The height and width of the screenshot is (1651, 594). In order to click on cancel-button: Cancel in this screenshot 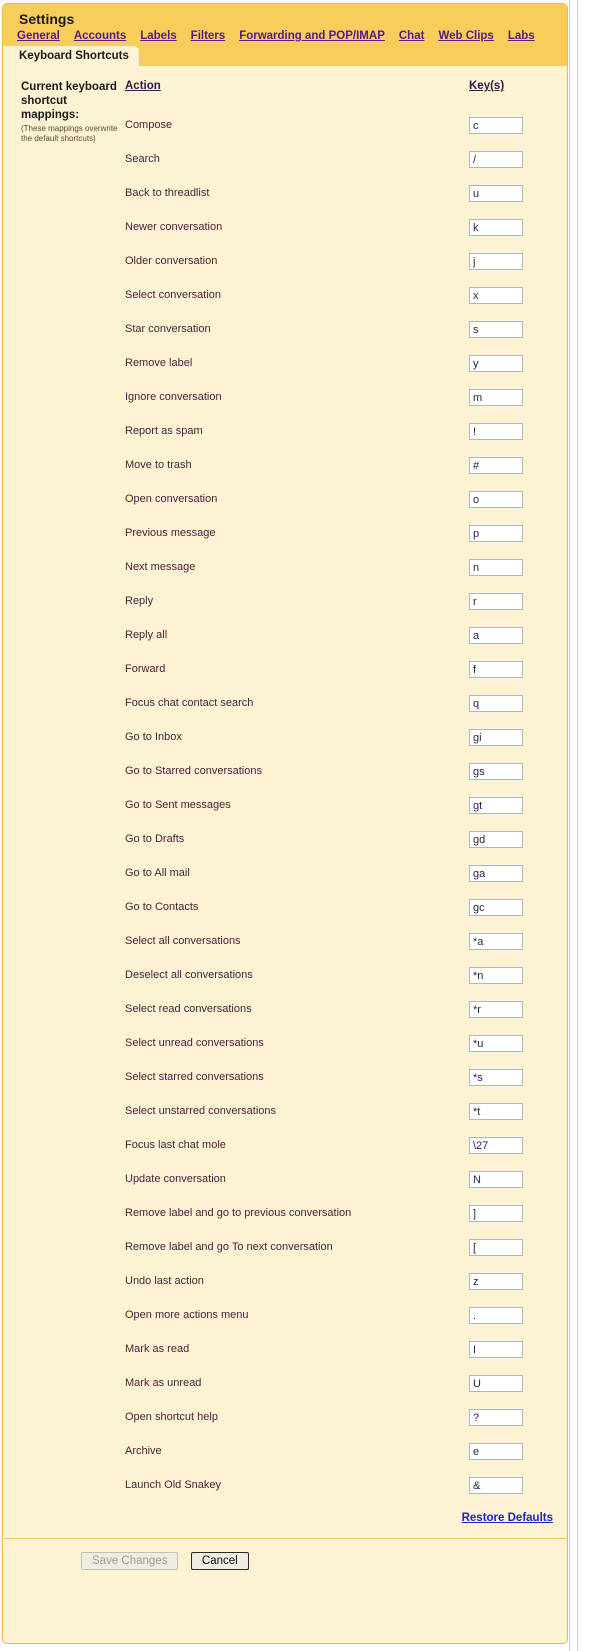, I will do `click(219, 1561)`.